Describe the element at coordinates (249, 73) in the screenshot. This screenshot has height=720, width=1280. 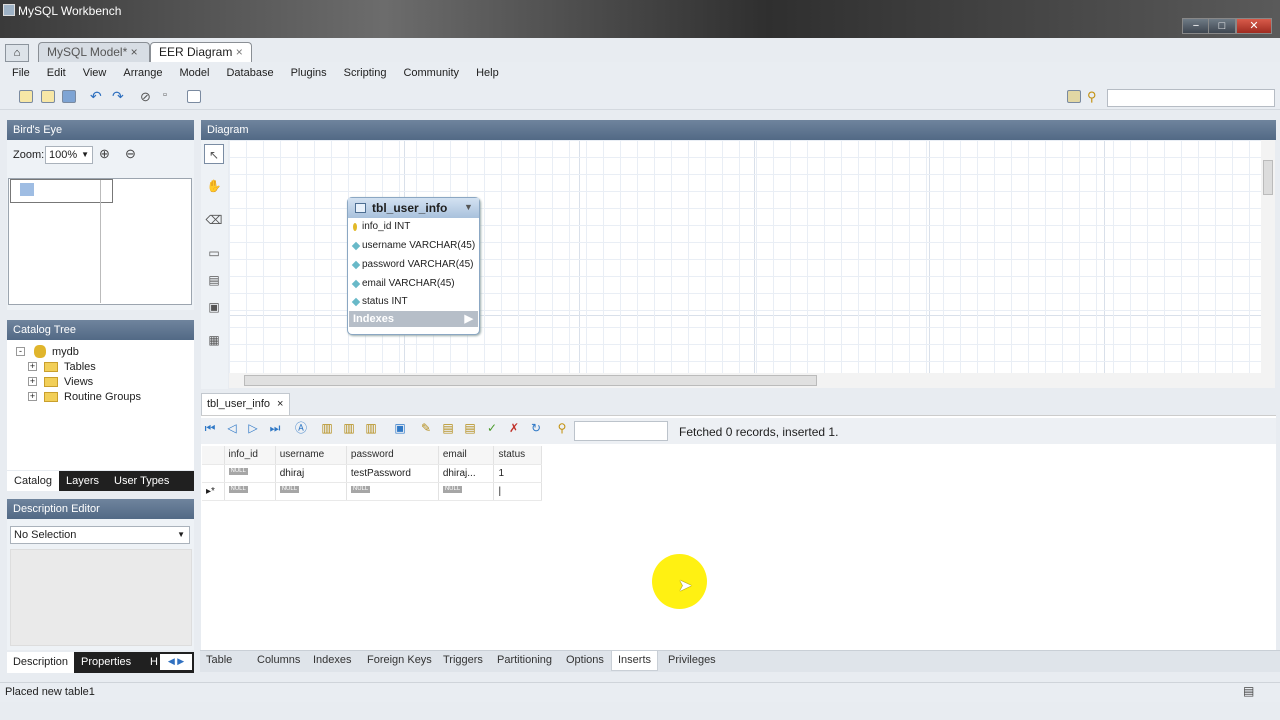
I see `menu-item-database: Database` at that location.